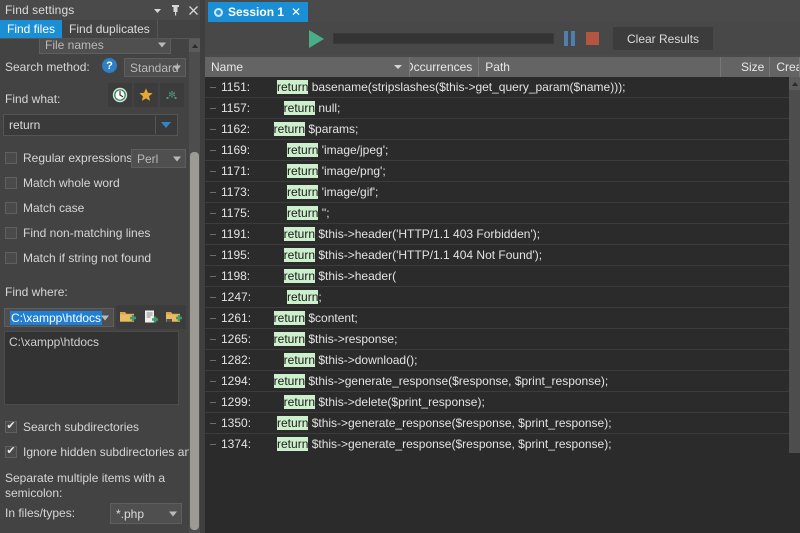 The height and width of the screenshot is (533, 800). Describe the element at coordinates (236, 129) in the screenshot. I see `line-number: 1162:` at that location.